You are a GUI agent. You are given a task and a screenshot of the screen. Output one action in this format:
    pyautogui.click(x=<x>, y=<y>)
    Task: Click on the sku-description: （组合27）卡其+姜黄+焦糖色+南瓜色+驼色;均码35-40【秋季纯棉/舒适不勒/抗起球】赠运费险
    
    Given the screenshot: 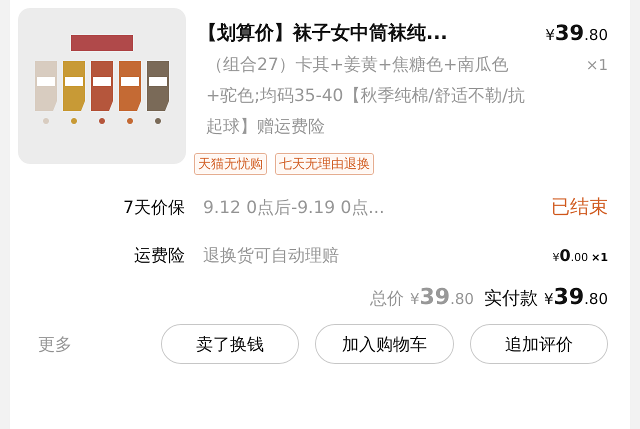 What is the action you would take?
    pyautogui.click(x=366, y=96)
    